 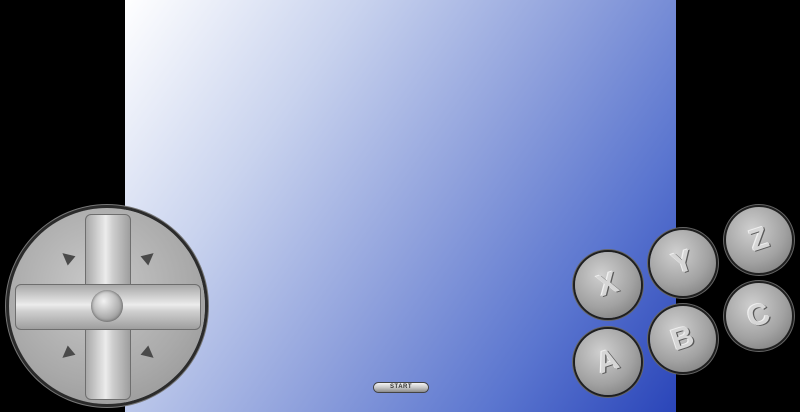 I want to click on y-button-label: Y, so click(x=683, y=262).